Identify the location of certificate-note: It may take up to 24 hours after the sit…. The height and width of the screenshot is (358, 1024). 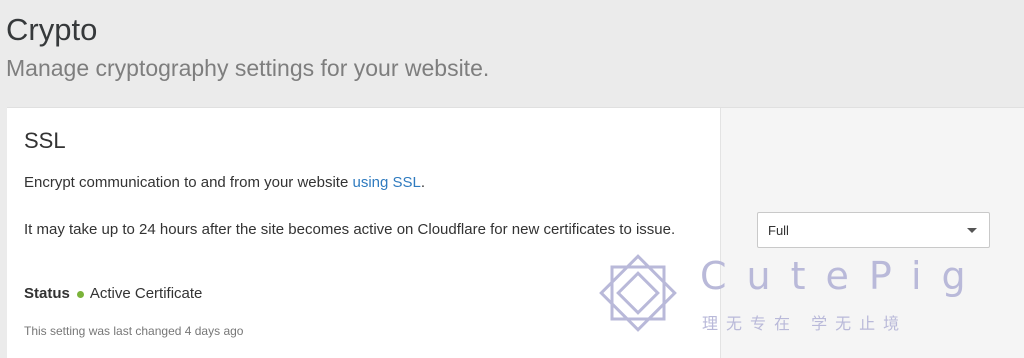
(350, 229).